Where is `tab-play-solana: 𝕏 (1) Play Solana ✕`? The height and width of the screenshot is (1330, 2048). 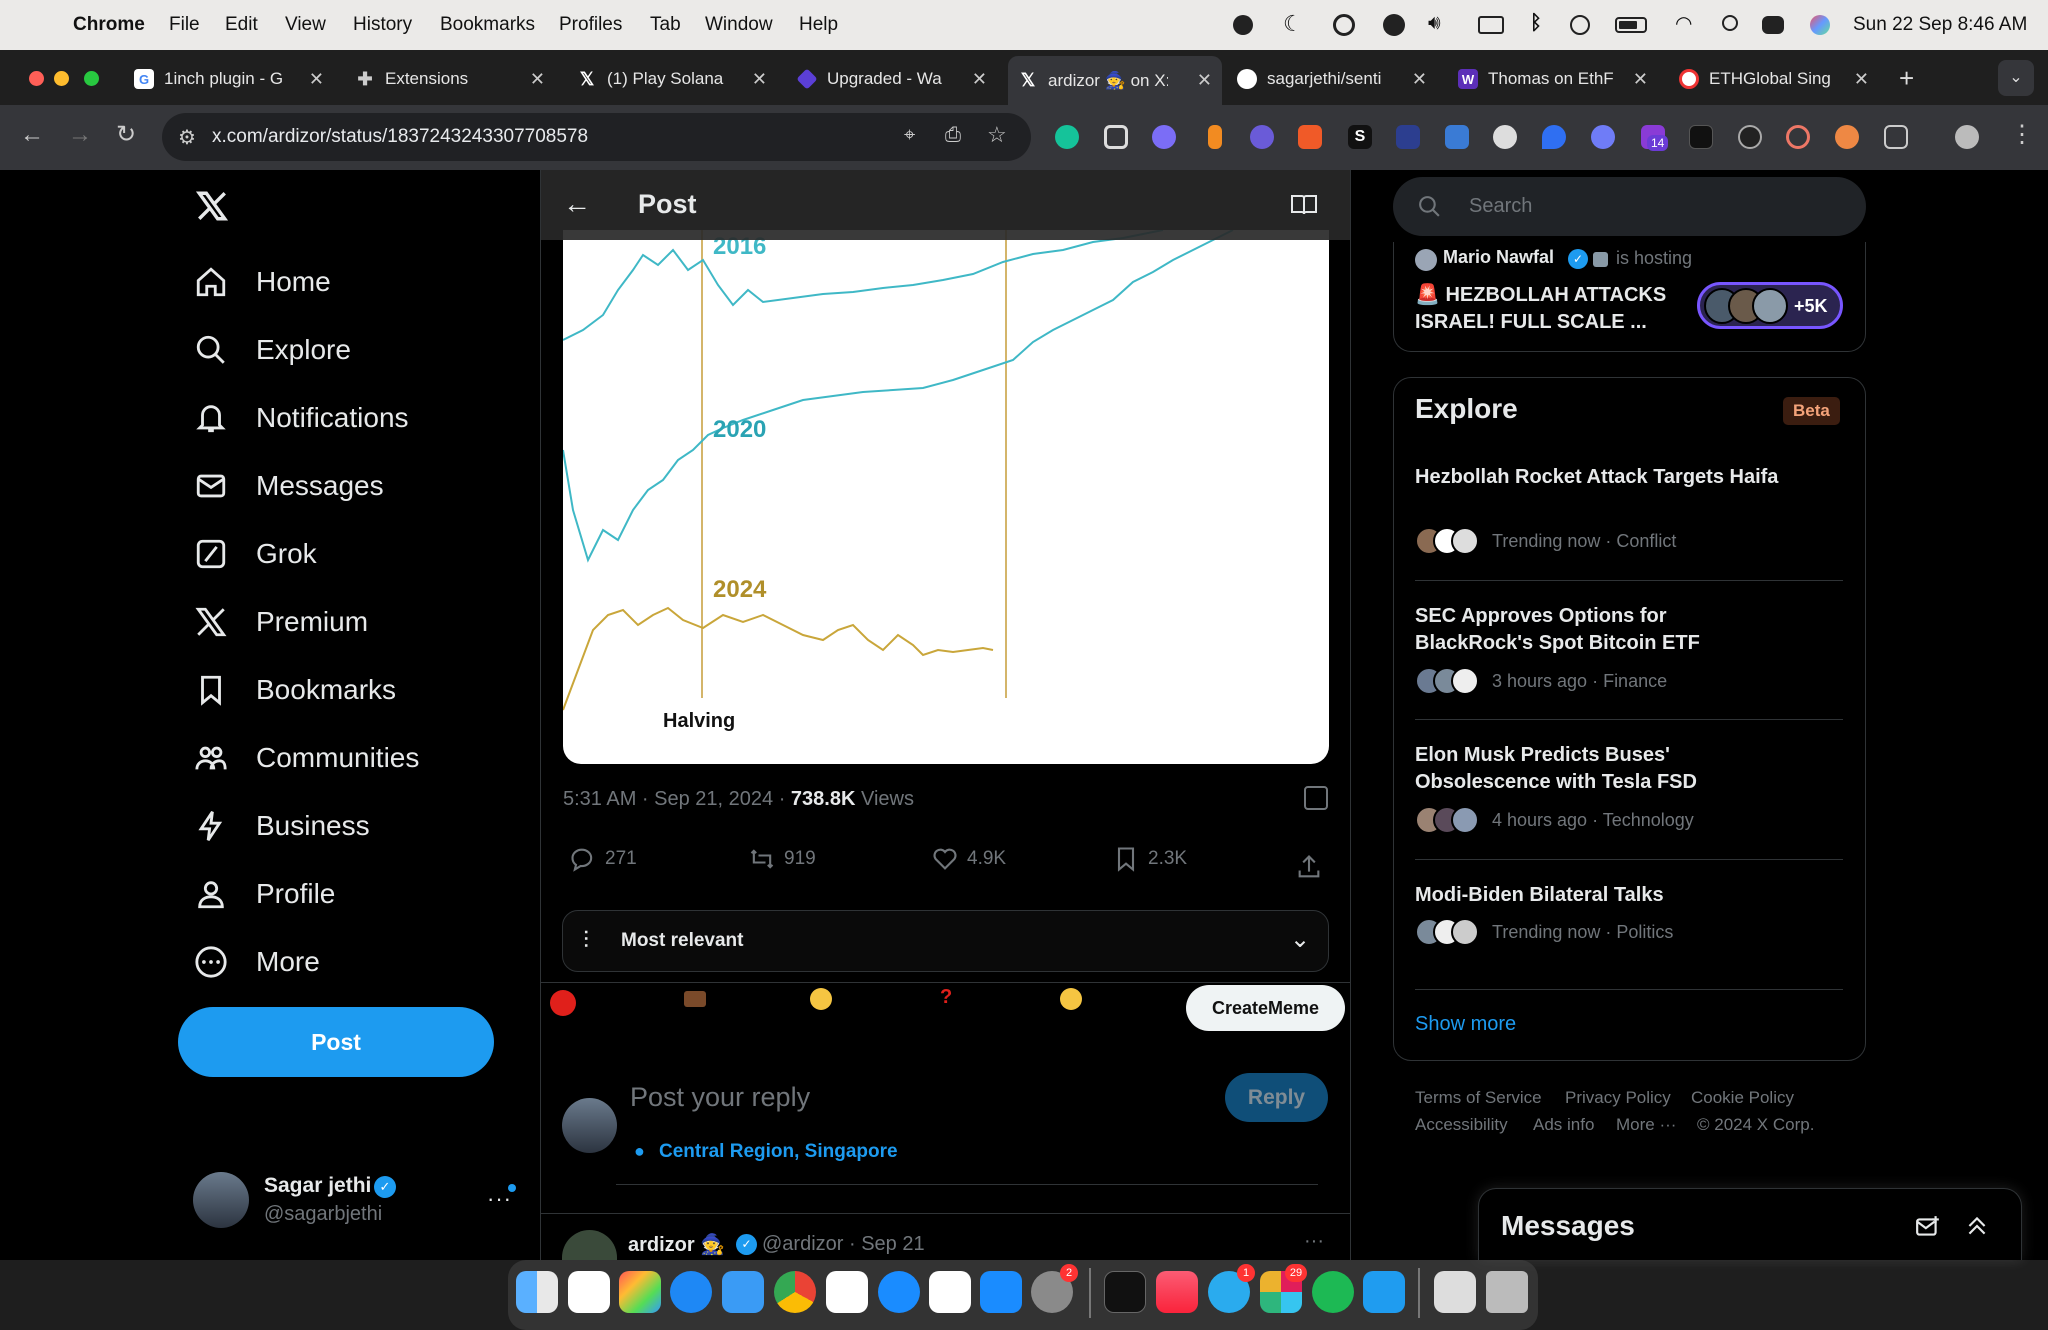 tab-play-solana: 𝕏 (1) Play Solana ✕ is located at coordinates (672, 79).